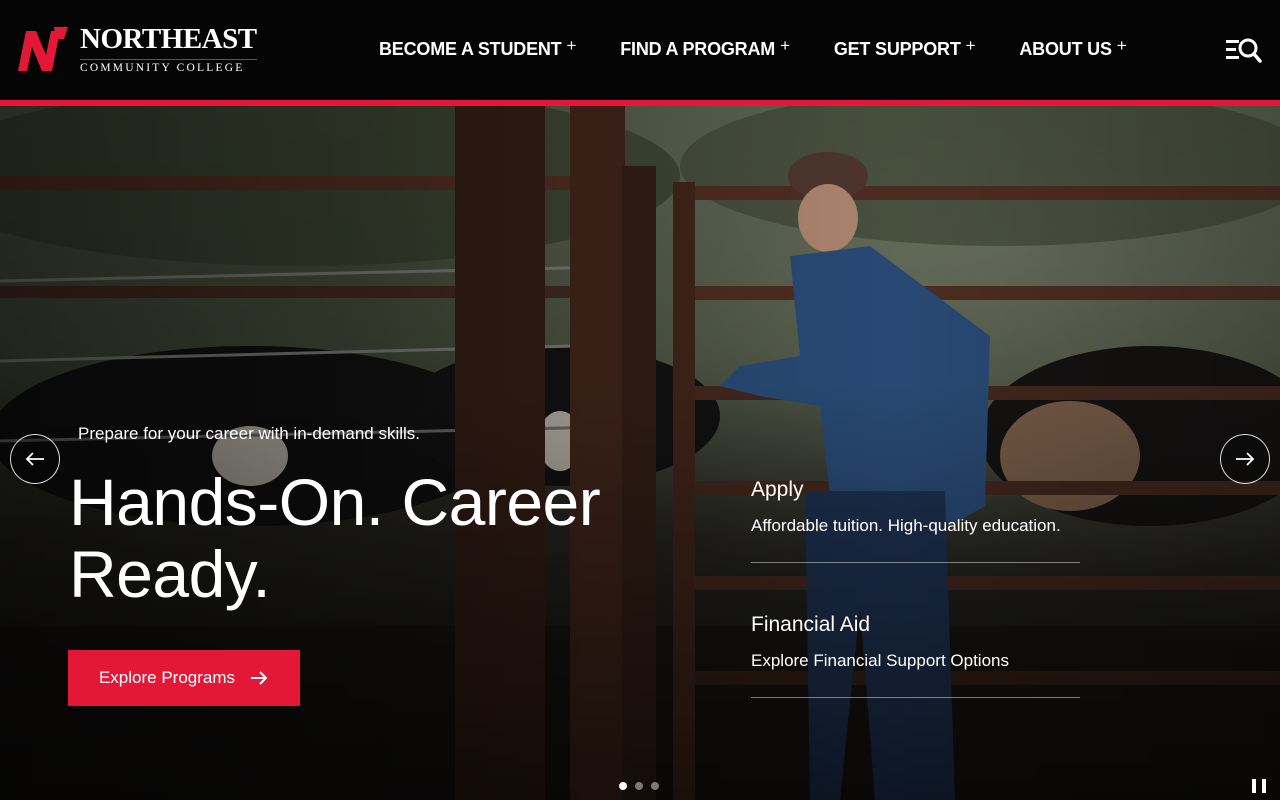 Image resolution: width=1280 pixels, height=800 pixels. Describe the element at coordinates (880, 660) in the screenshot. I see `quick-link-description: Explore Financial Support Options` at that location.